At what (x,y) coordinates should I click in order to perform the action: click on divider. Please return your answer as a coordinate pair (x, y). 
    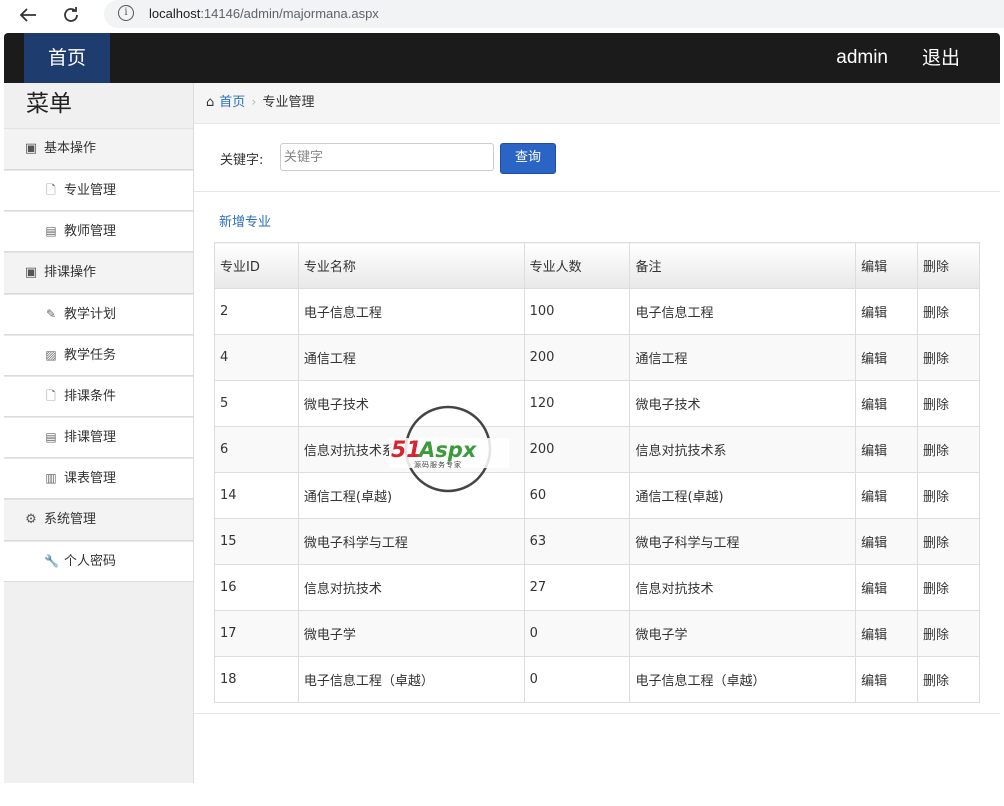
    Looking at the image, I should click on (597, 713).